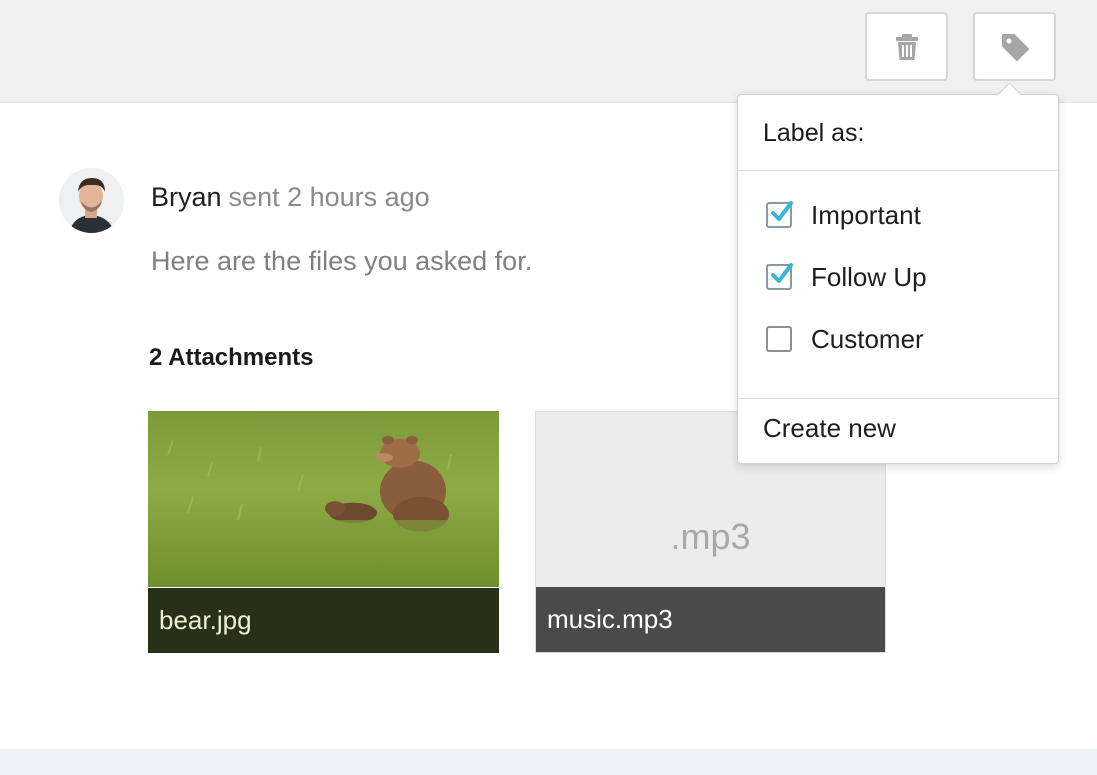  I want to click on bear-thumbnail, so click(323, 499).